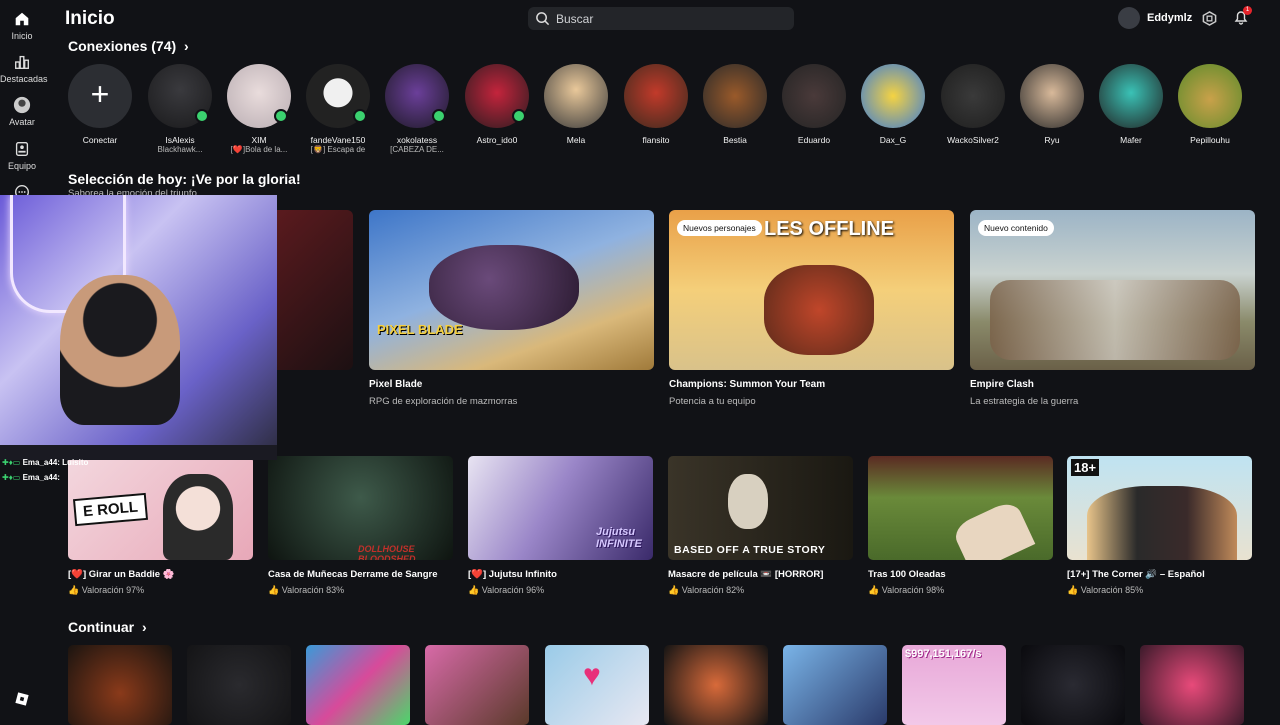 The width and height of the screenshot is (1280, 725). Describe the element at coordinates (574, 19) in the screenshot. I see `search-input: Buscar` at that location.